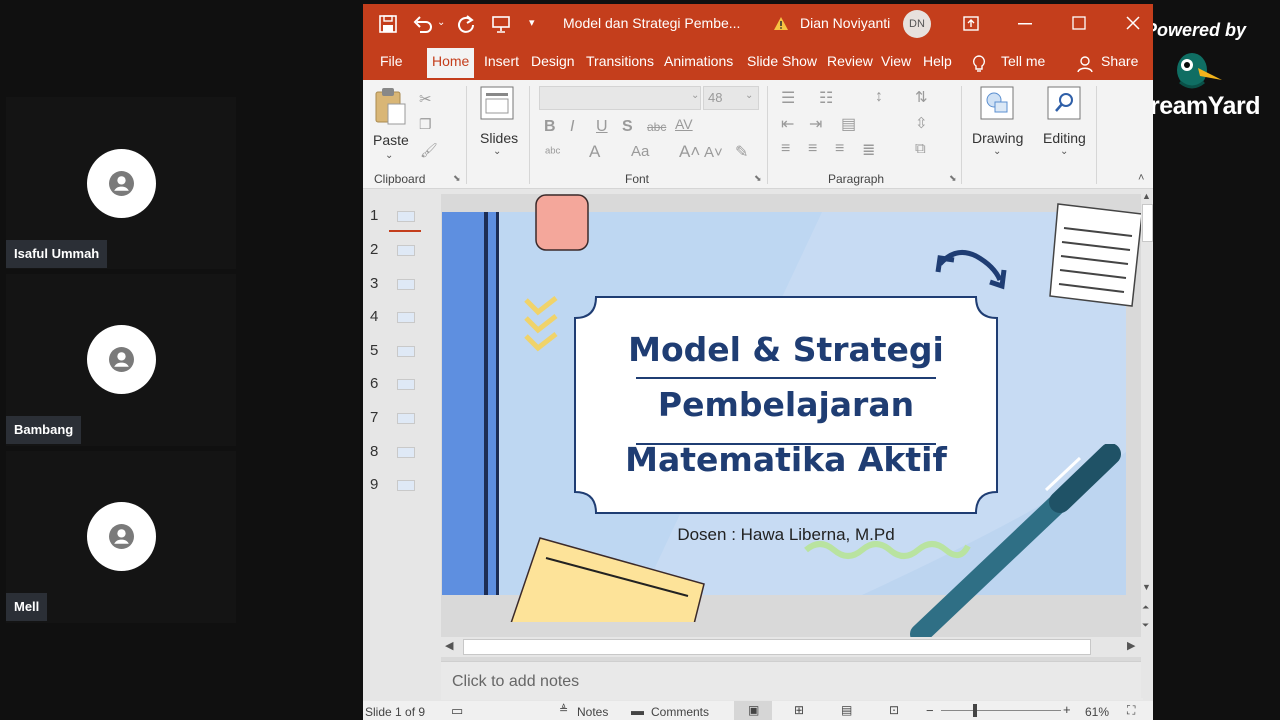 The height and width of the screenshot is (720, 1280). I want to click on increase-indent-icon: ⇥, so click(815, 124).